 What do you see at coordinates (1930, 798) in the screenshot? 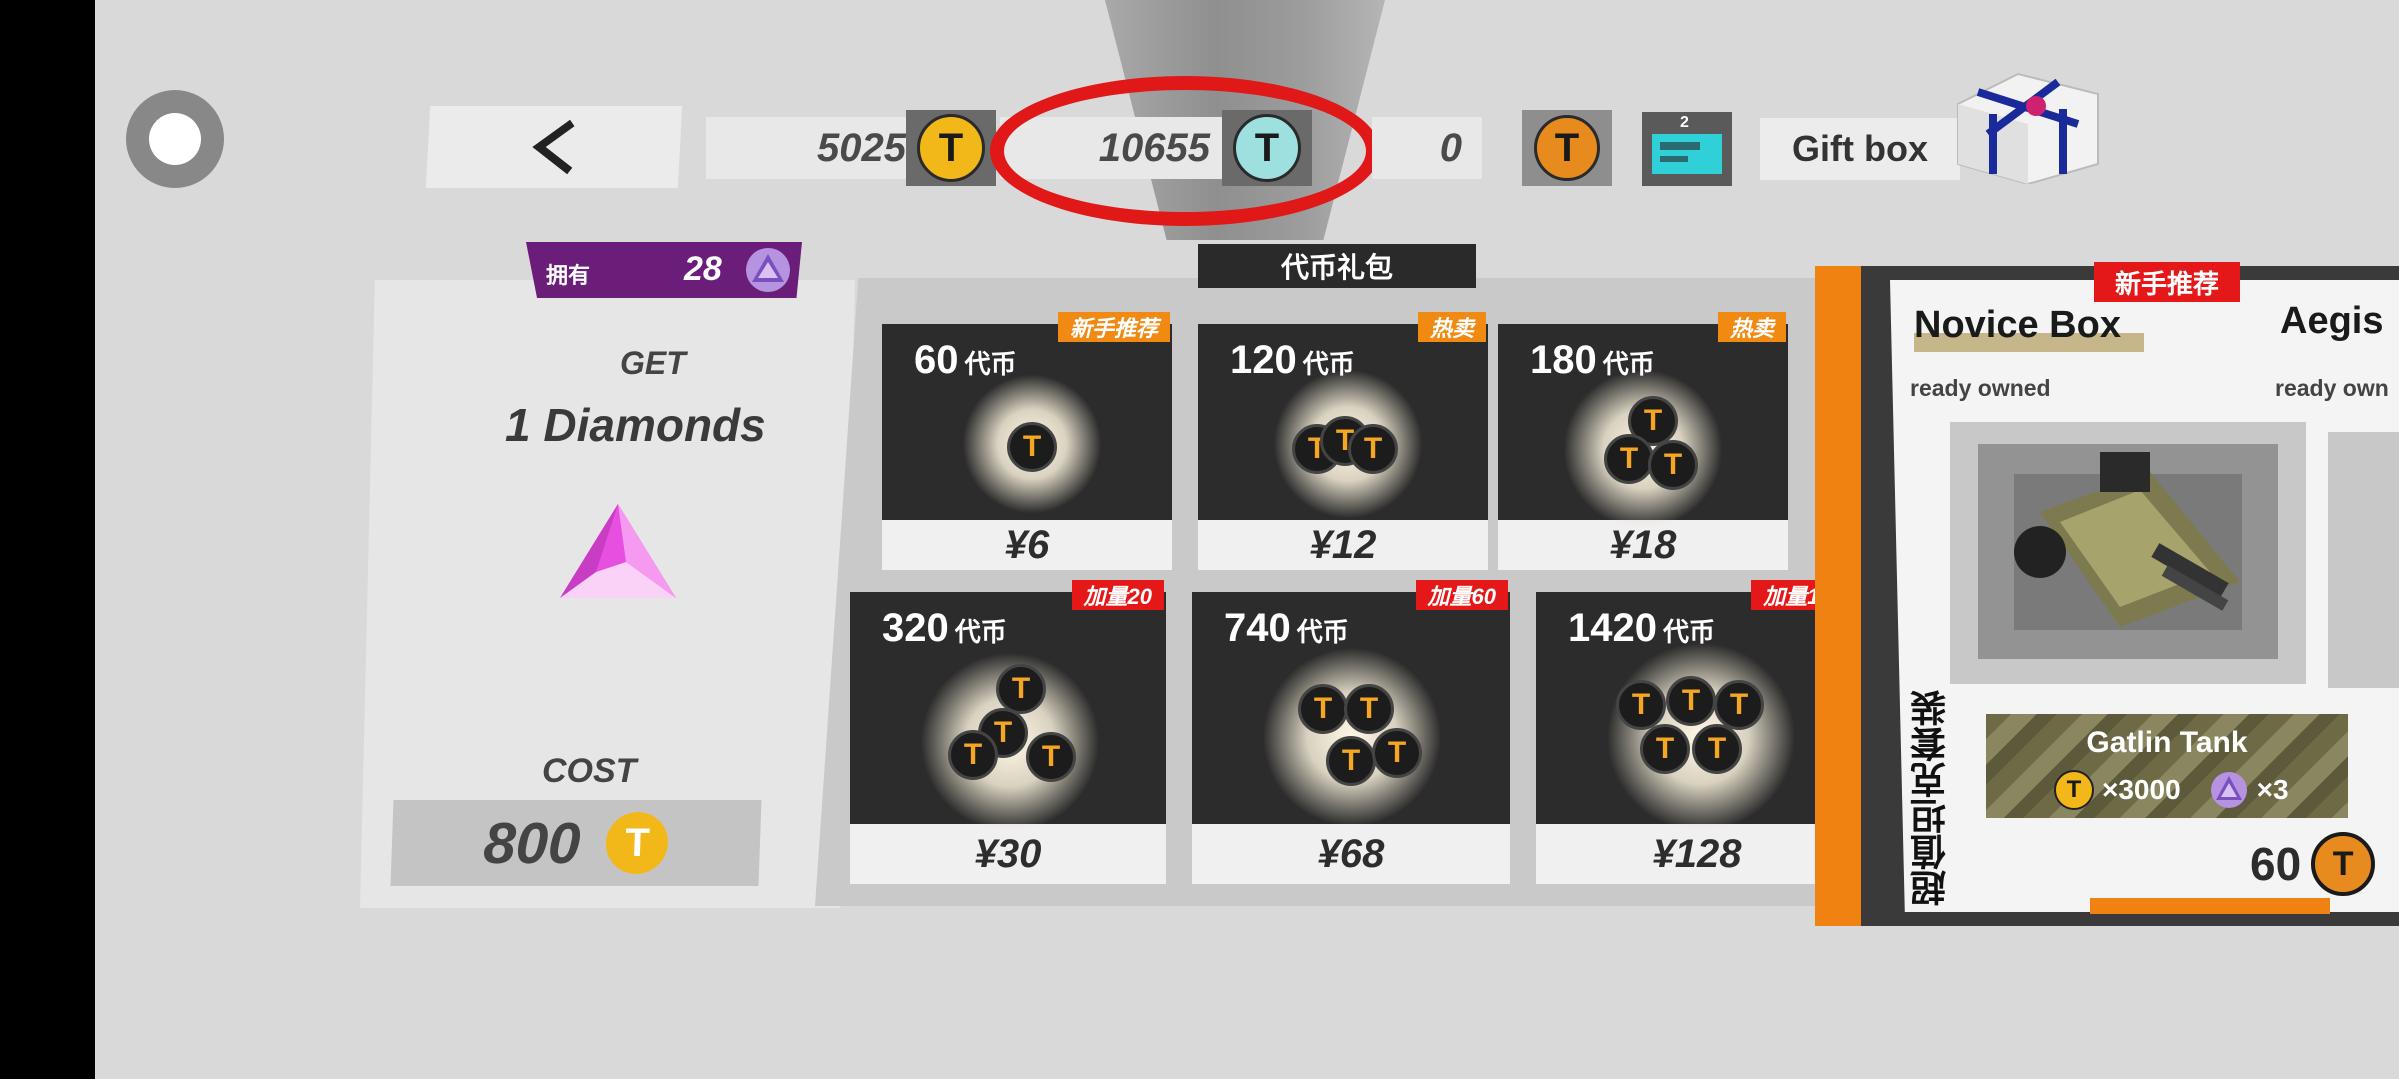
I see `bundle-side-label: 超值坦克套装` at bounding box center [1930, 798].